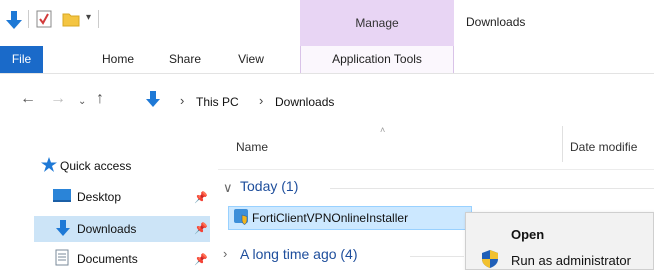 Image resolution: width=654 pixels, height=270 pixels. I want to click on nav-item-desktop-label: Desktop, so click(99, 197).